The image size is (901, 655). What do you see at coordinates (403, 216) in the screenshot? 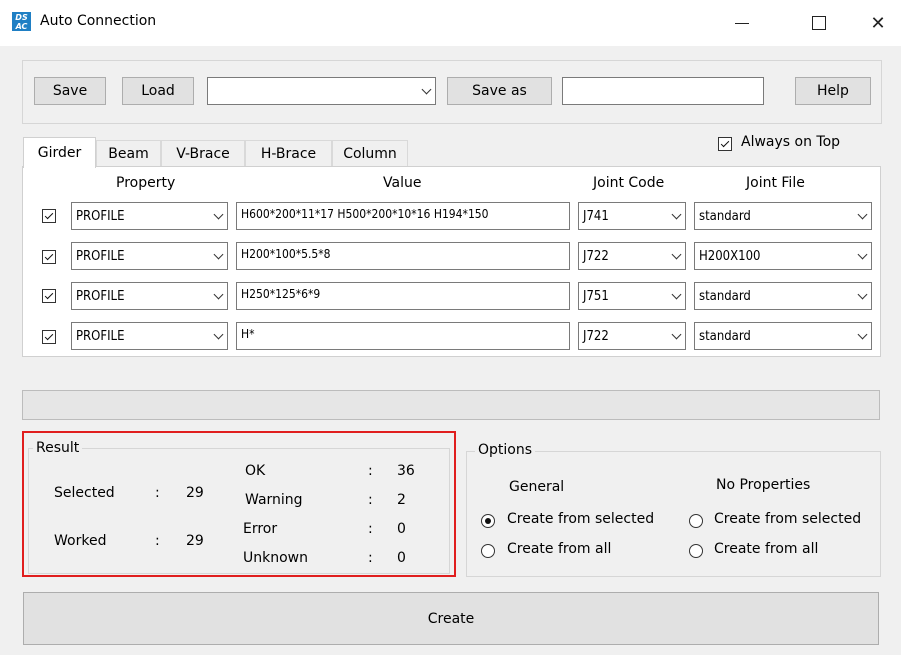
I see `value-input: H600*200*11*17 H500*200*10*16 H194*150` at bounding box center [403, 216].